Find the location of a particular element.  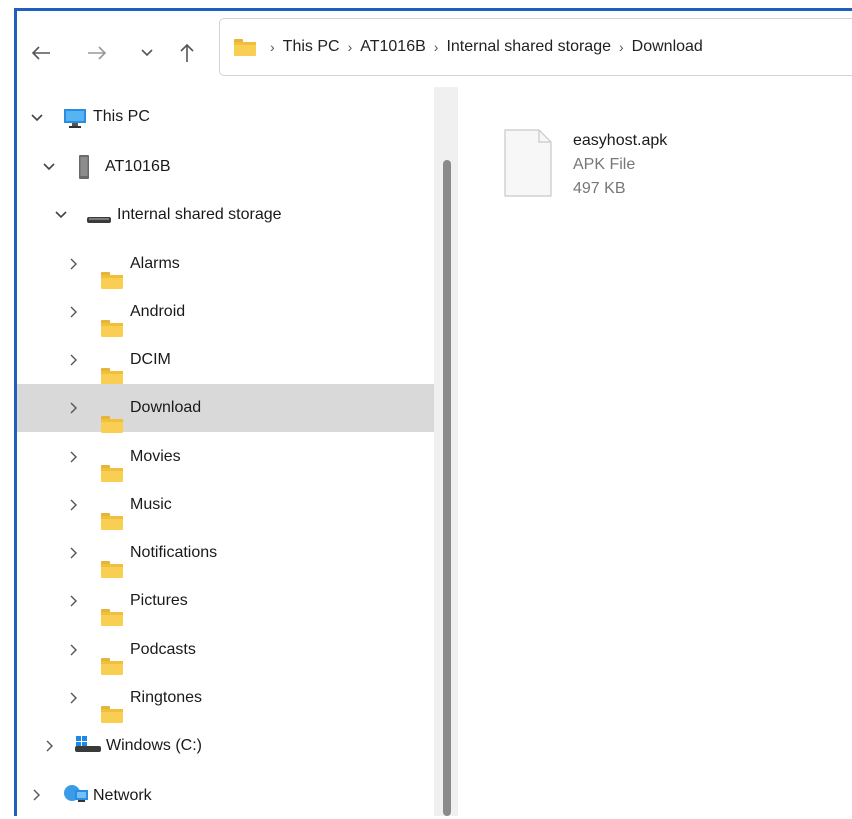

tree-item-windows-drive: Windows (C:) is located at coordinates (225, 746).